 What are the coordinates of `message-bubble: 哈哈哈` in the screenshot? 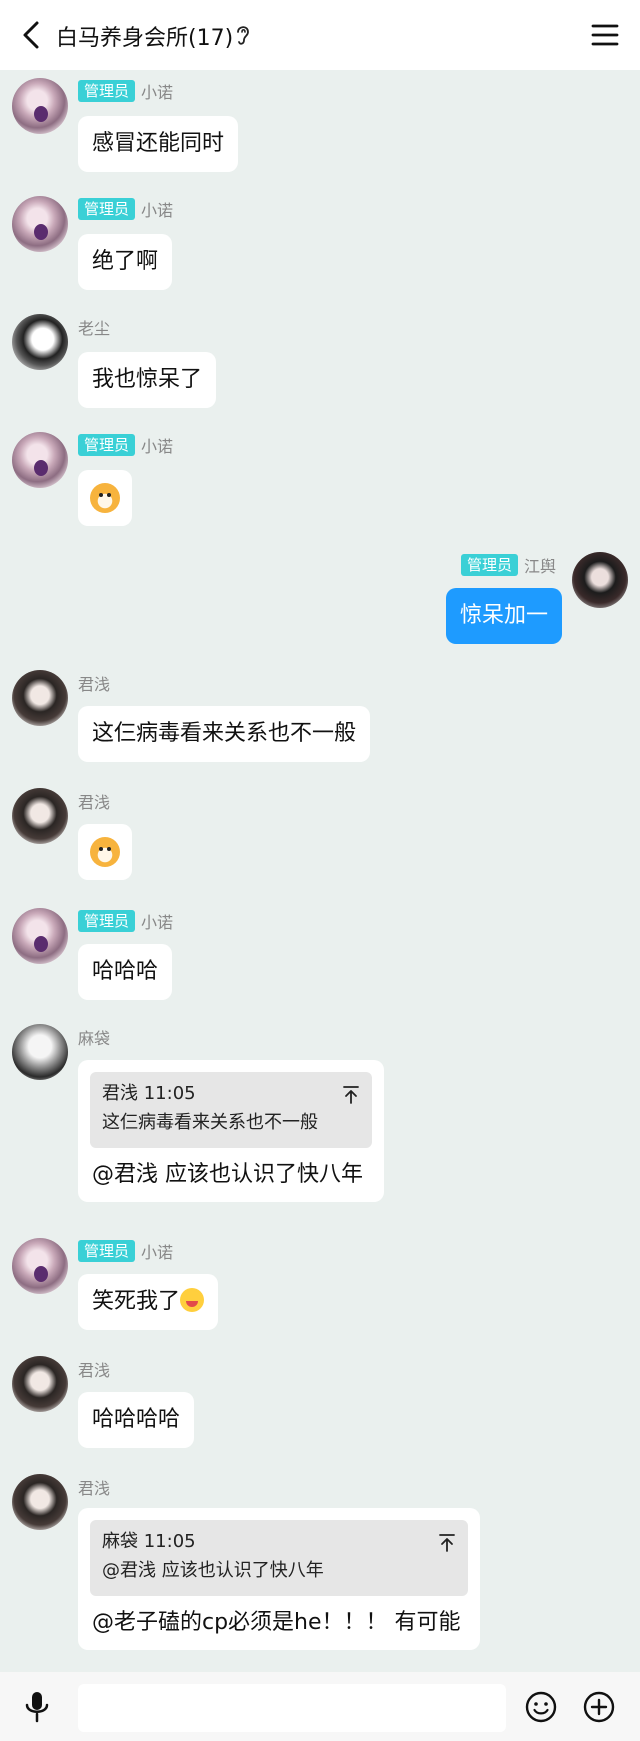 It's located at (125, 972).